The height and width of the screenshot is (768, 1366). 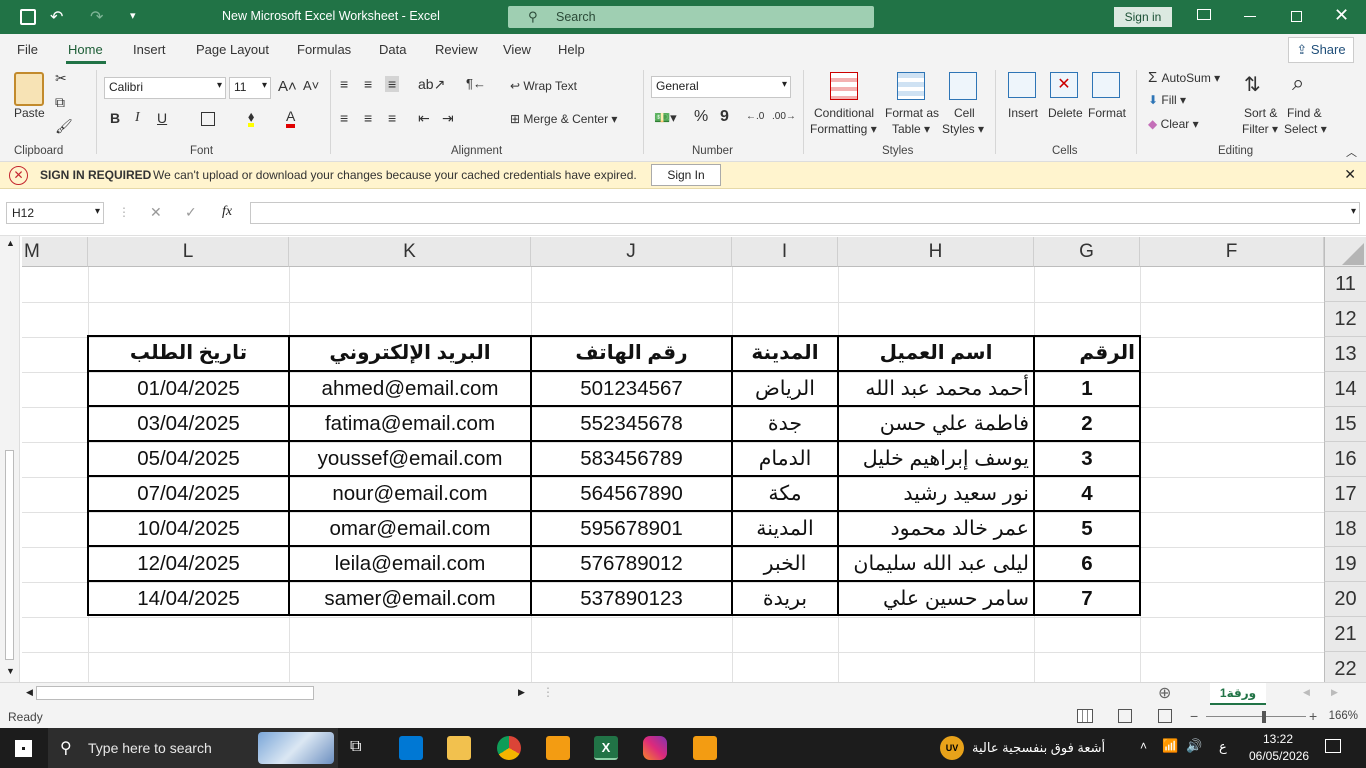 What do you see at coordinates (911, 129) in the screenshot?
I see `format-as-table-label-2: Table ▾` at bounding box center [911, 129].